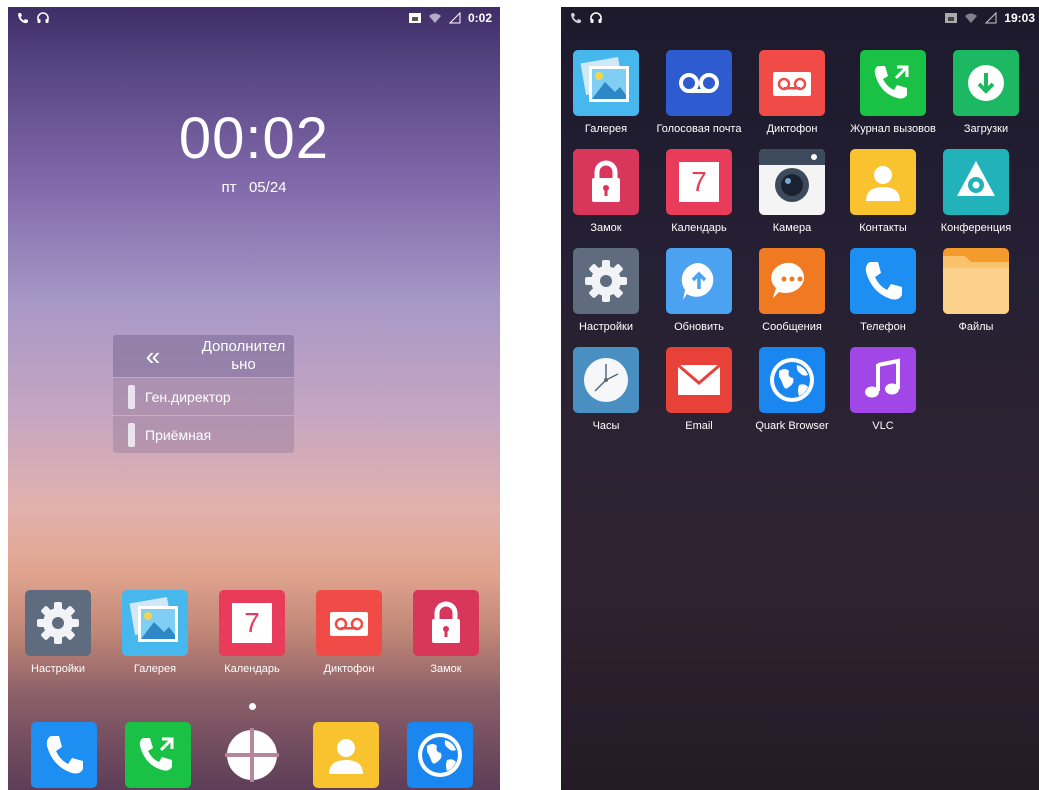 The image size is (1039, 790). I want to click on app-email: Email, so click(699, 389).